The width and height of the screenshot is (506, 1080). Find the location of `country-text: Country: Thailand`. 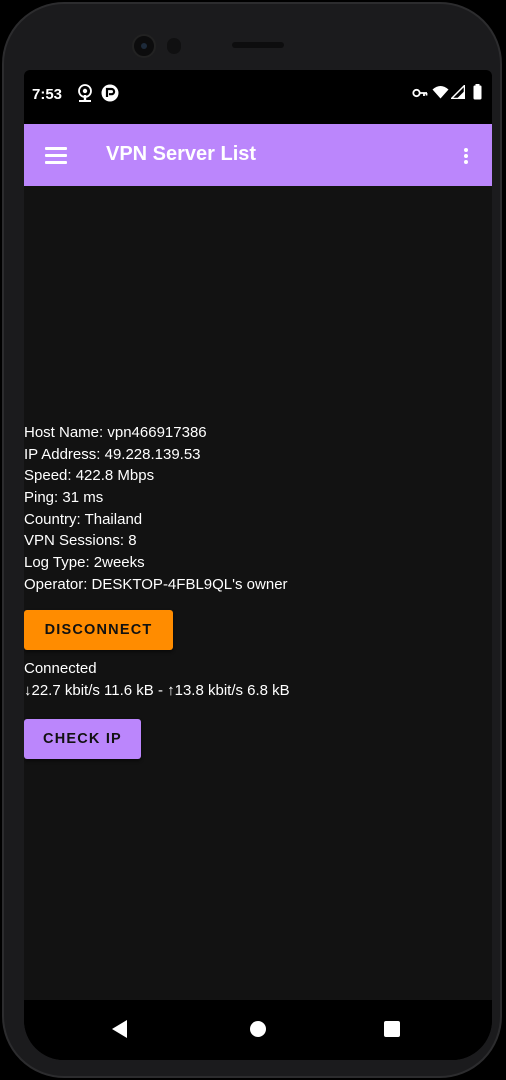

country-text: Country: Thailand is located at coordinates (83, 519).